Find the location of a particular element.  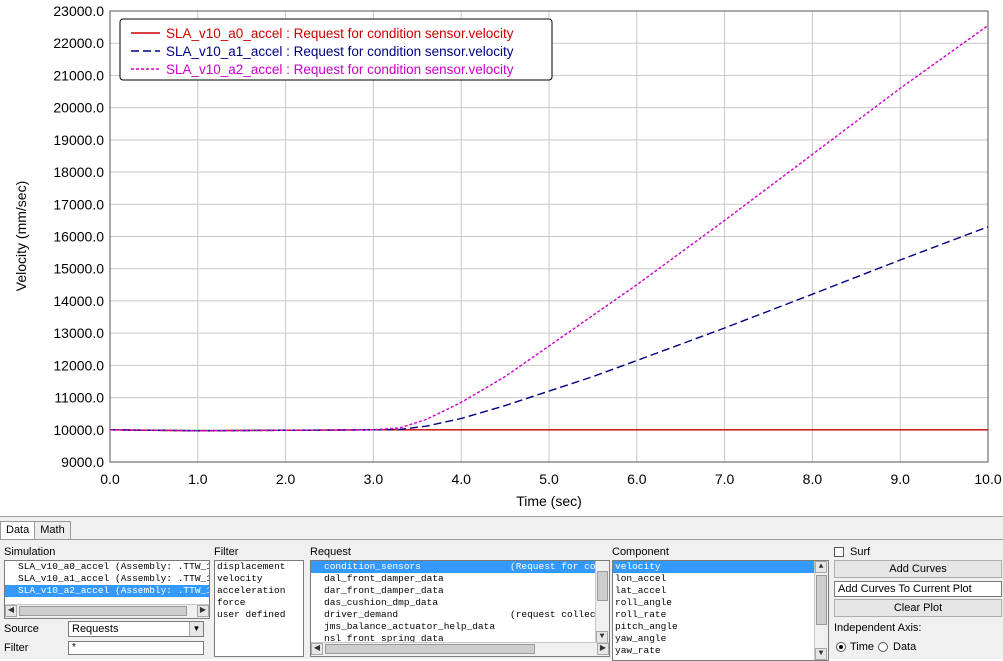

list-item: SLA_v10_a2_accel (Assembly: .TTW_1 is located at coordinates (107, 591).